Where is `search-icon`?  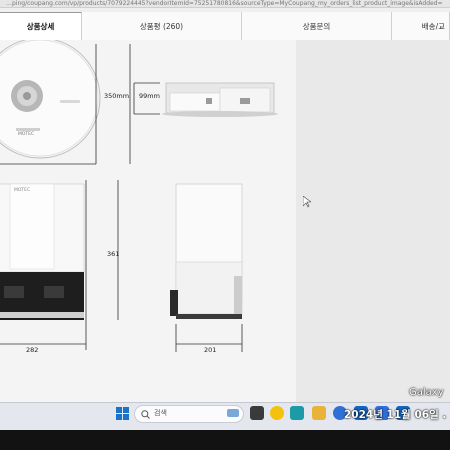 search-icon is located at coordinates (145, 414).